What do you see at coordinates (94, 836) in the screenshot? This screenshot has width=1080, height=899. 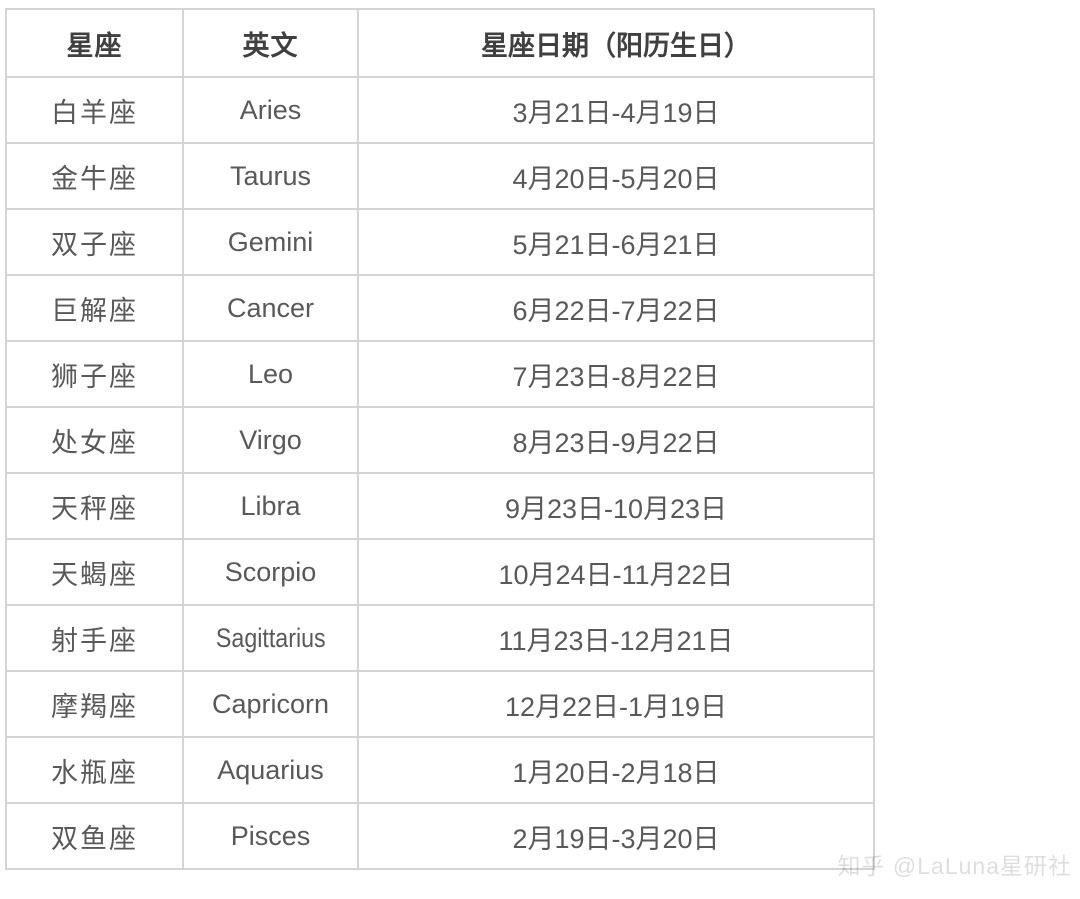 I see `cell-zodiac-sign: 双鱼座` at bounding box center [94, 836].